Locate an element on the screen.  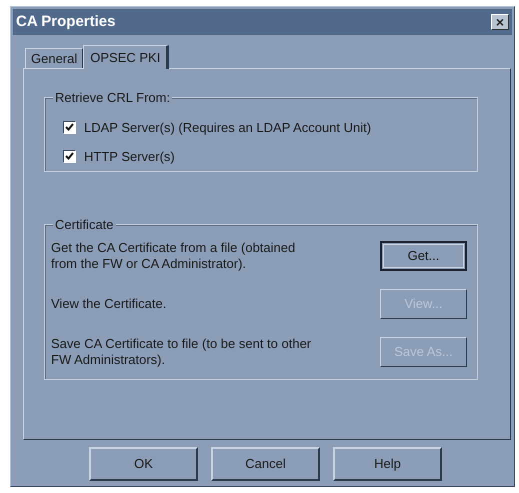
checkbox-label: LDAP Server(s) (Requires an LDAP Account Unit) is located at coordinates (228, 128).